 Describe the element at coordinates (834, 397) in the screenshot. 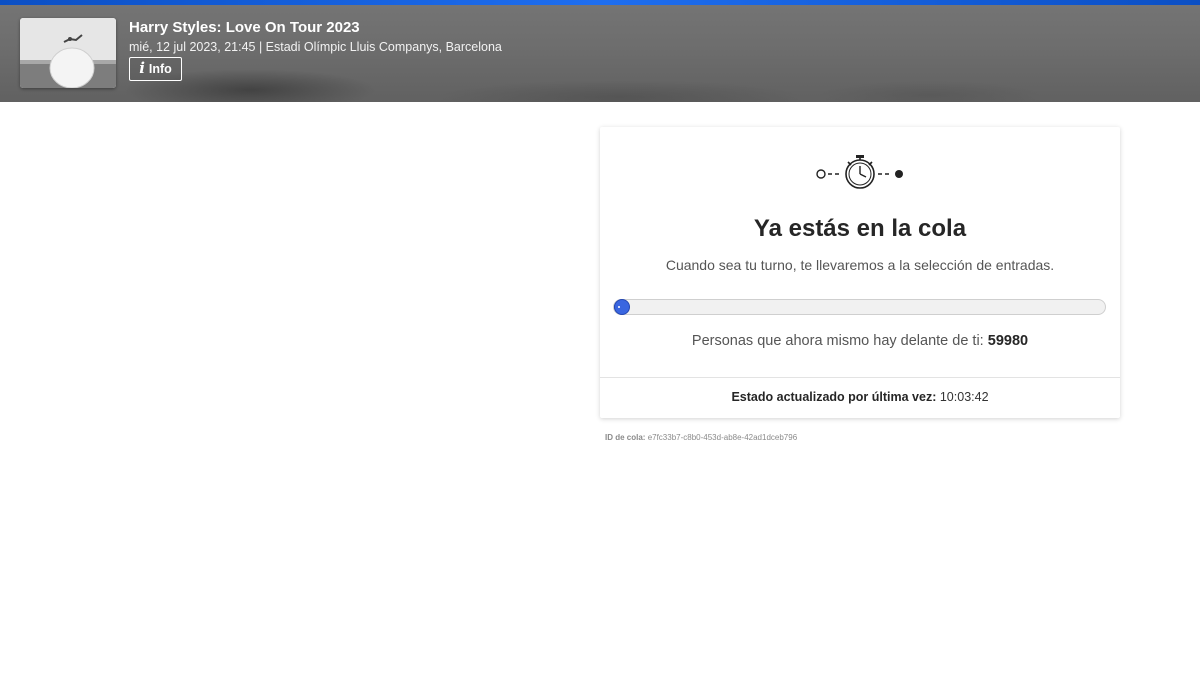

I see `last-updated-label: Estado actualizado por última vez:` at that location.